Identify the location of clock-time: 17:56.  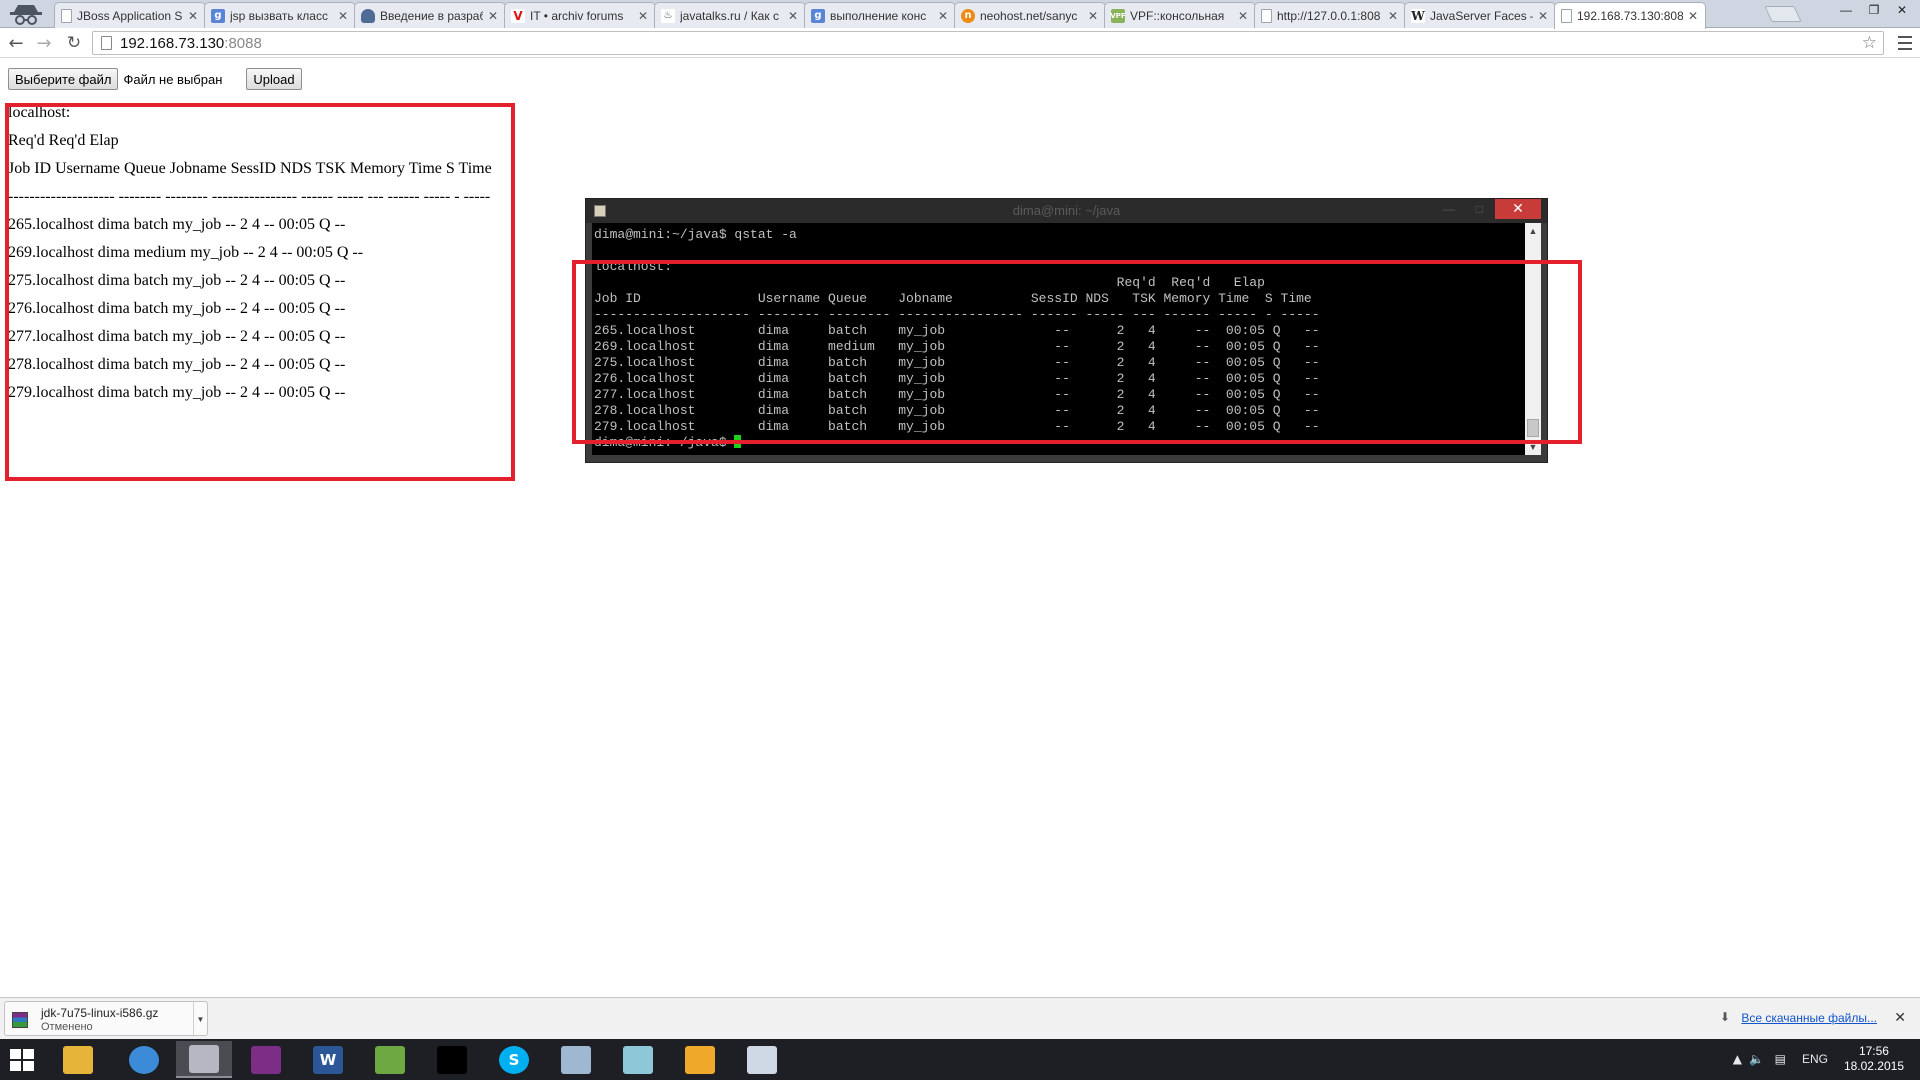
(1873, 1051).